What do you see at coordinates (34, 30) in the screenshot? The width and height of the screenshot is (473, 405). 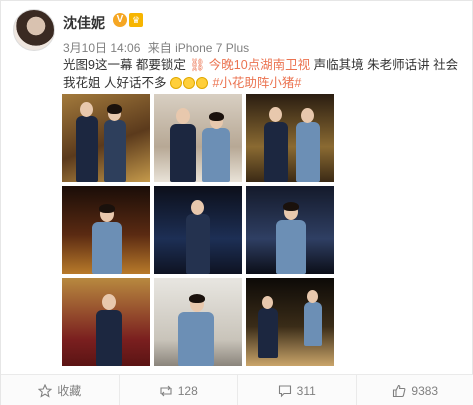 I see `user-avatar` at bounding box center [34, 30].